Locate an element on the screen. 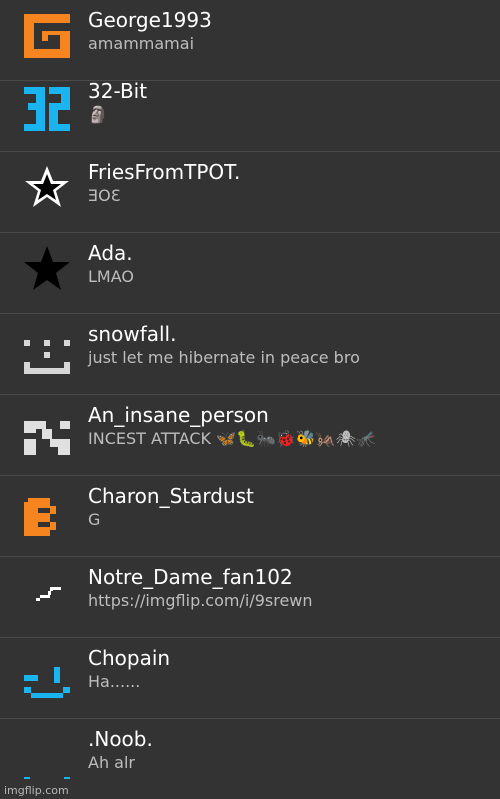 This screenshot has height=799, width=500. user-name: Notre_Dame_fan102 is located at coordinates (190, 577).